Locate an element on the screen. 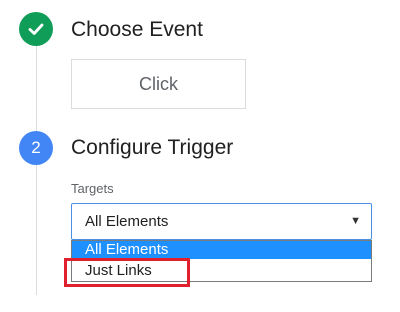  checkmark-icon is located at coordinates (36, 29).